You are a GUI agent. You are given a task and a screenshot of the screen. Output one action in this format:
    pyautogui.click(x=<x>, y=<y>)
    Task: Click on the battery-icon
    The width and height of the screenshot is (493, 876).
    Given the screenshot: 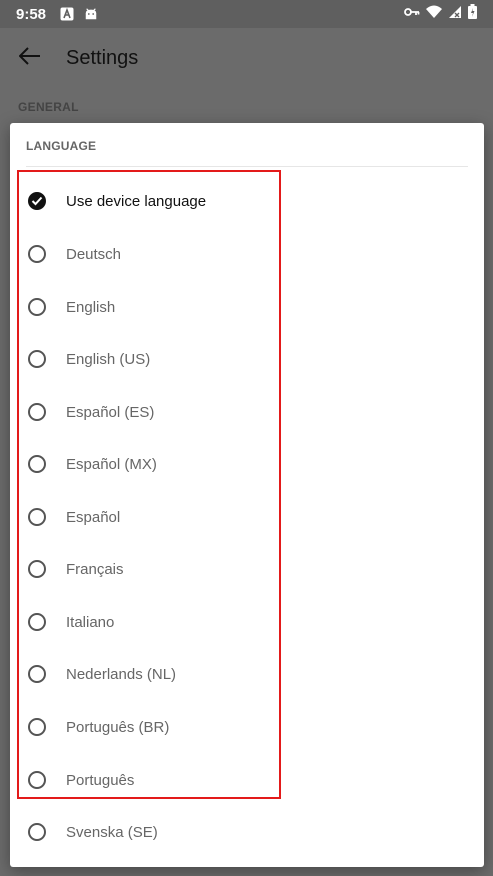 What is the action you would take?
    pyautogui.click(x=472, y=14)
    